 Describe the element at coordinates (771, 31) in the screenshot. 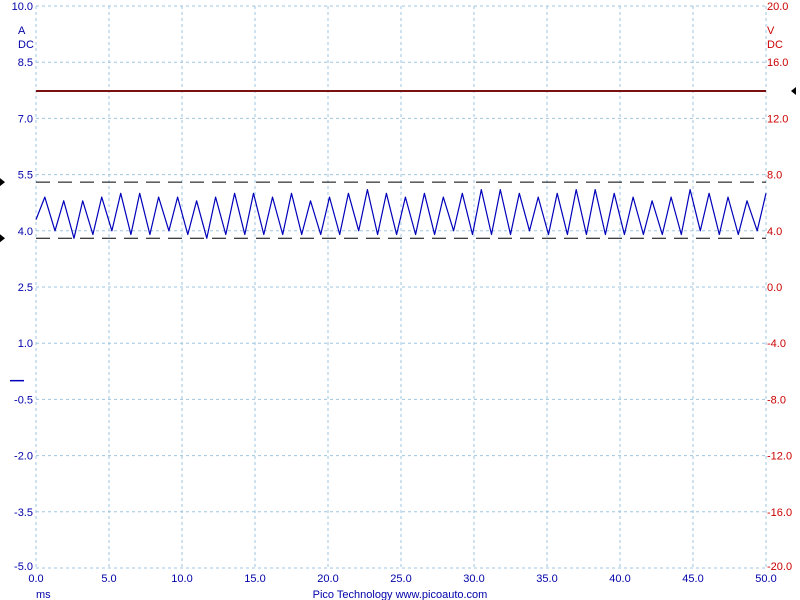

I see `right-axis-unit: V` at that location.